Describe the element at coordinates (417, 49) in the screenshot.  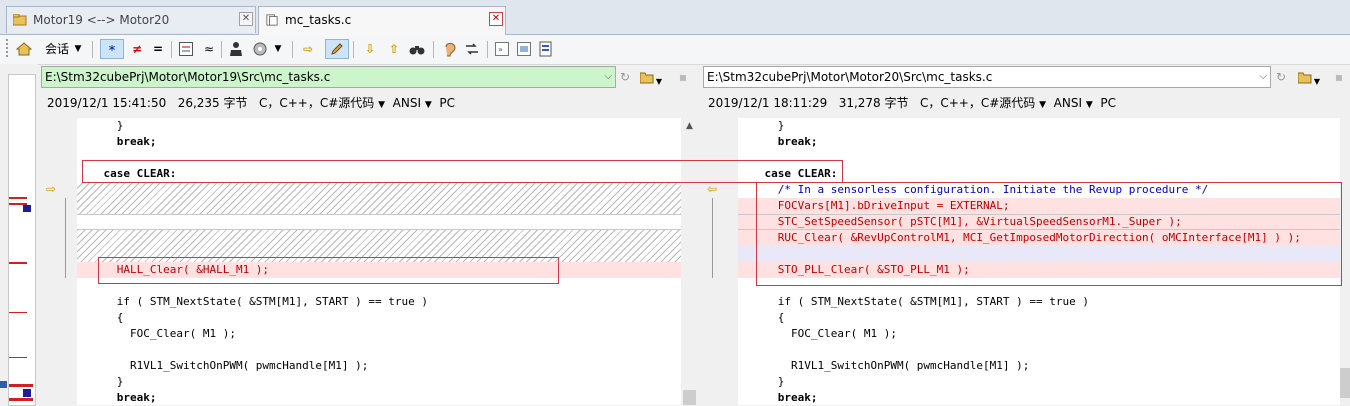
I see `binoculars-icon` at that location.